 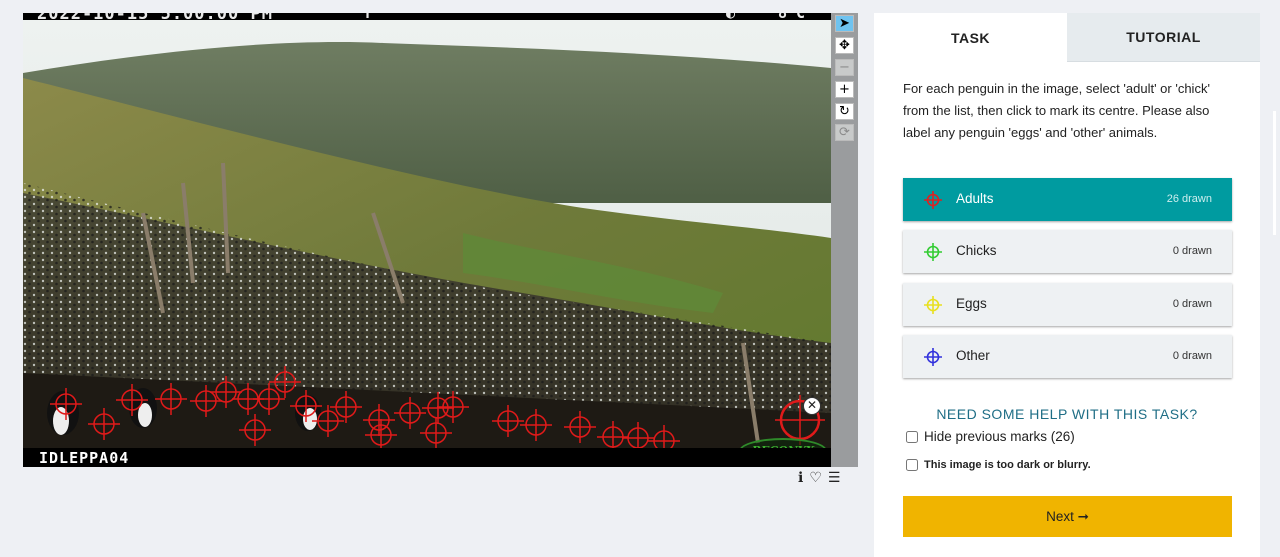 I want to click on help-link: NEED SOME HELP WITH THIS TASK?, so click(x=1067, y=414).